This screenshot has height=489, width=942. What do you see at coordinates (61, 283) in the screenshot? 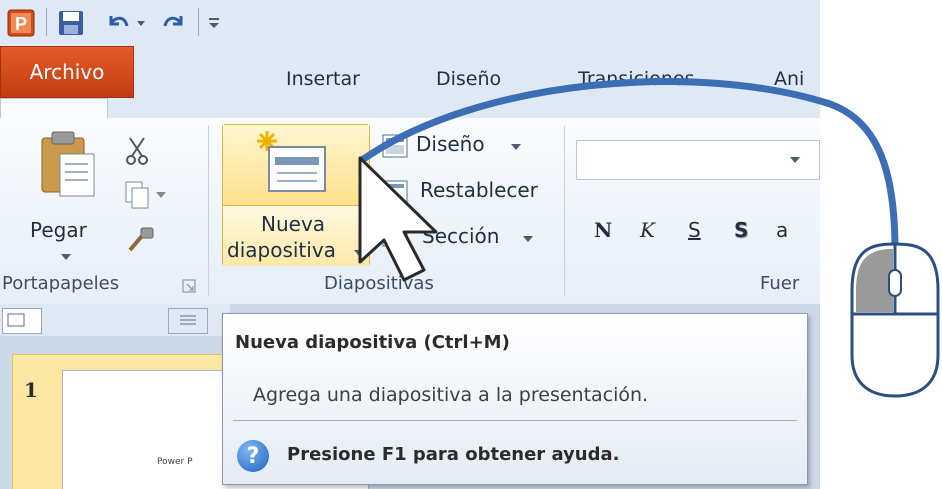
I see `group-label-portapapeles: Portapapeles` at bounding box center [61, 283].